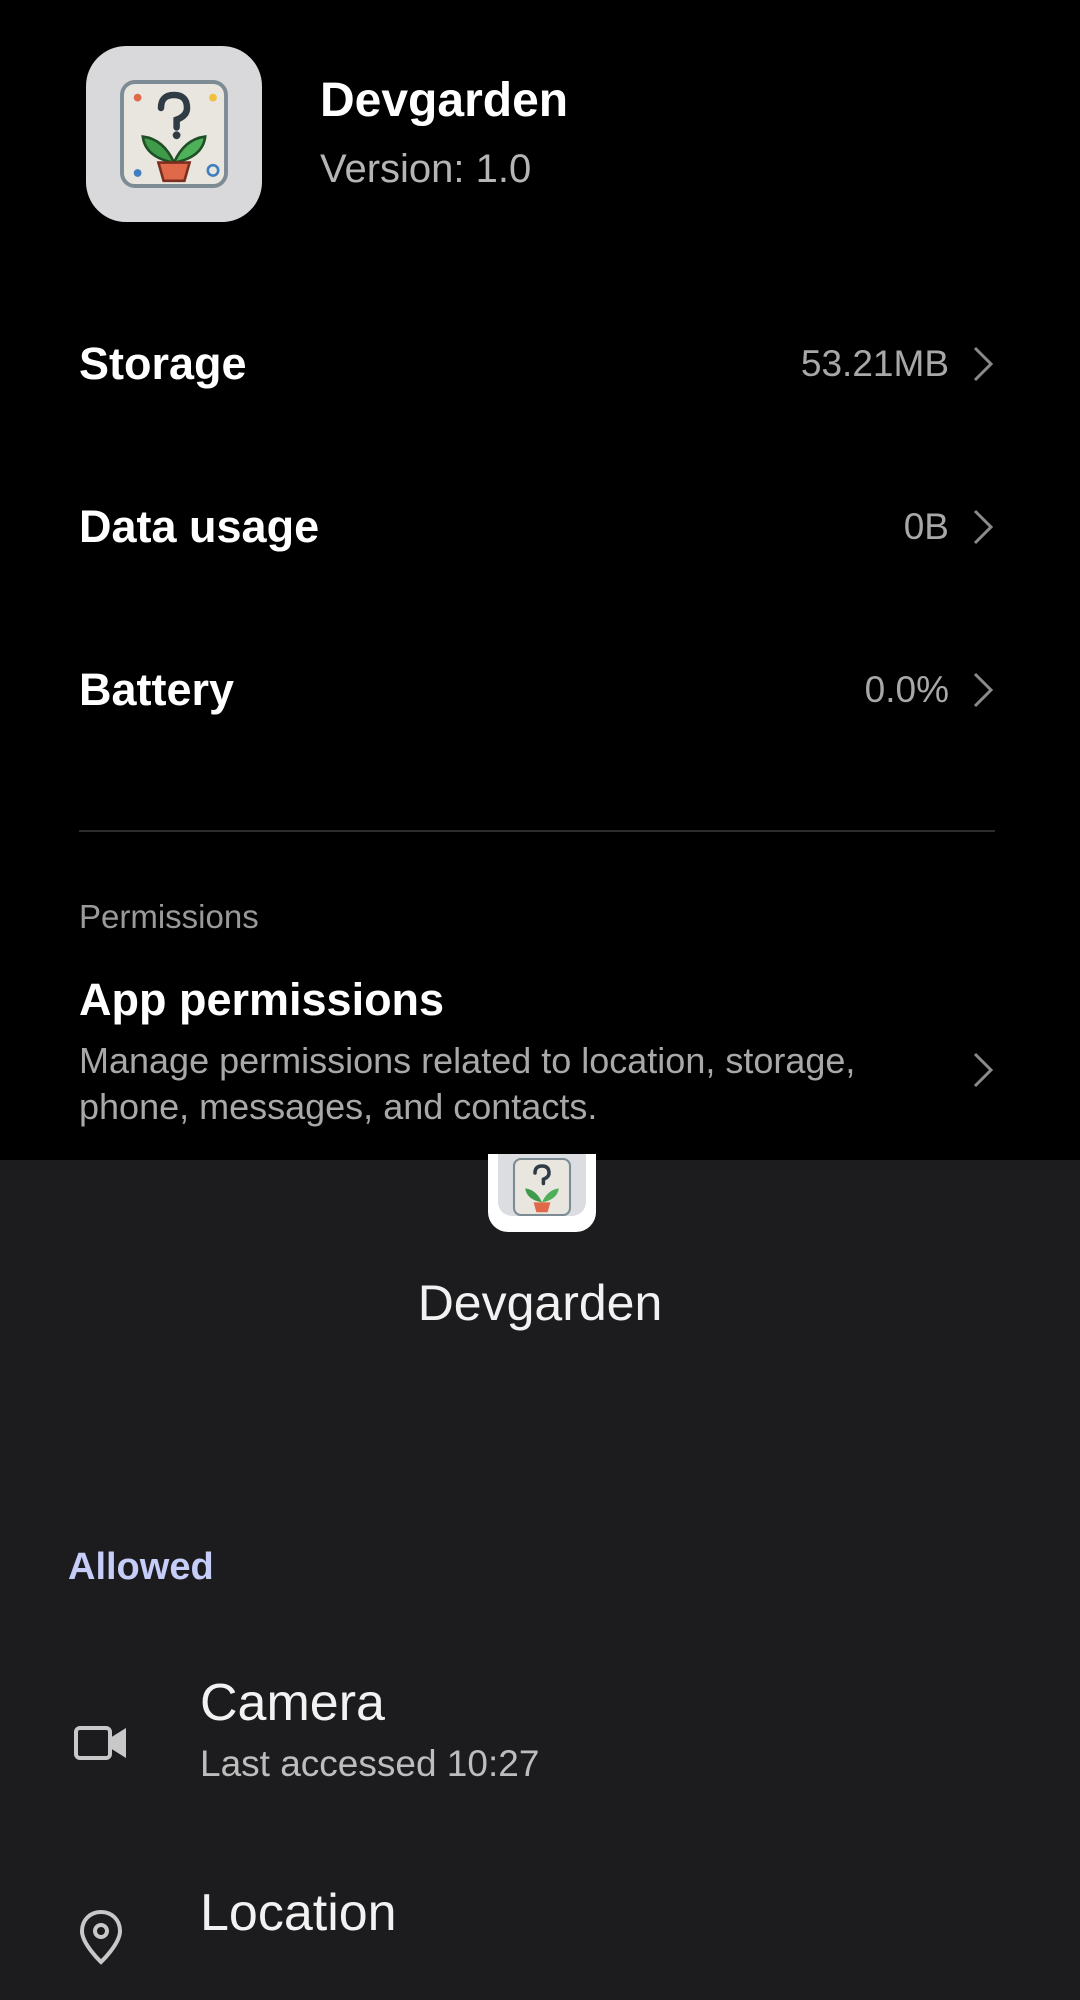 The height and width of the screenshot is (2000, 1080). What do you see at coordinates (101, 1937) in the screenshot?
I see `location-icon` at bounding box center [101, 1937].